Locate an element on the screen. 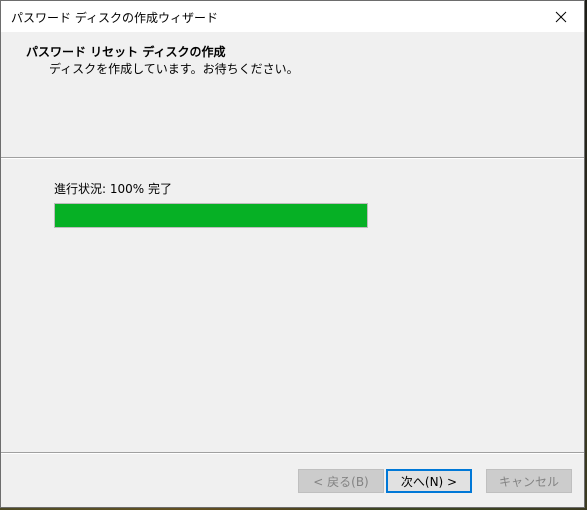  progress-bar is located at coordinates (211, 215).